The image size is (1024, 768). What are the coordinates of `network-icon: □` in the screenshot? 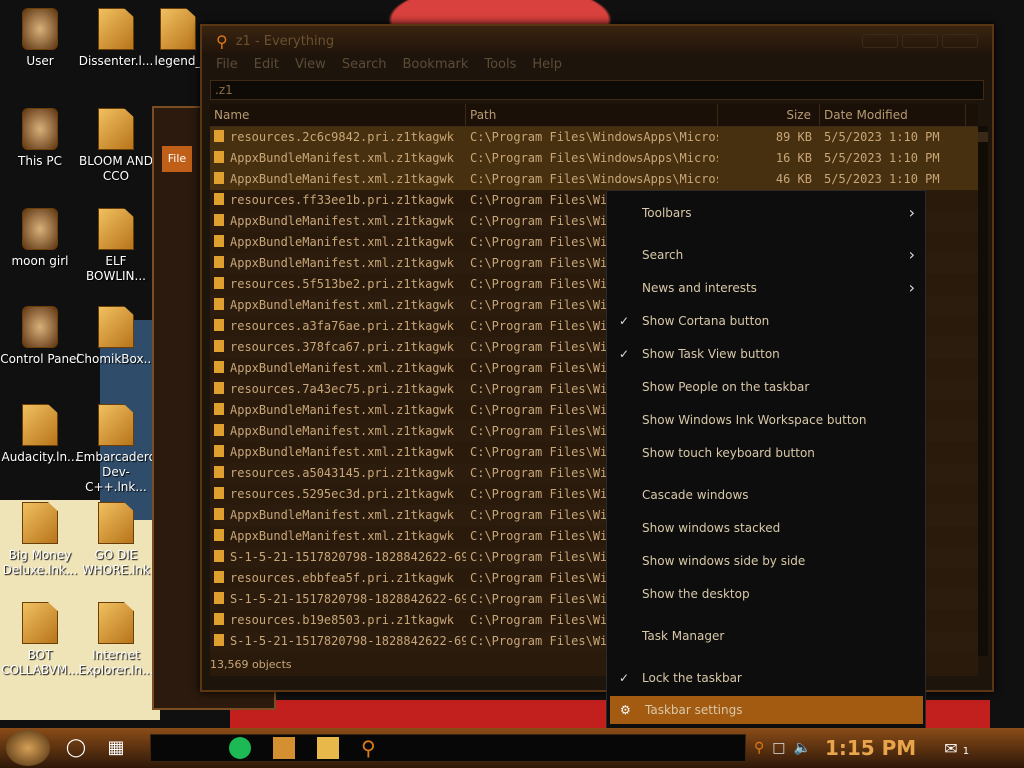 It's located at (778, 748).